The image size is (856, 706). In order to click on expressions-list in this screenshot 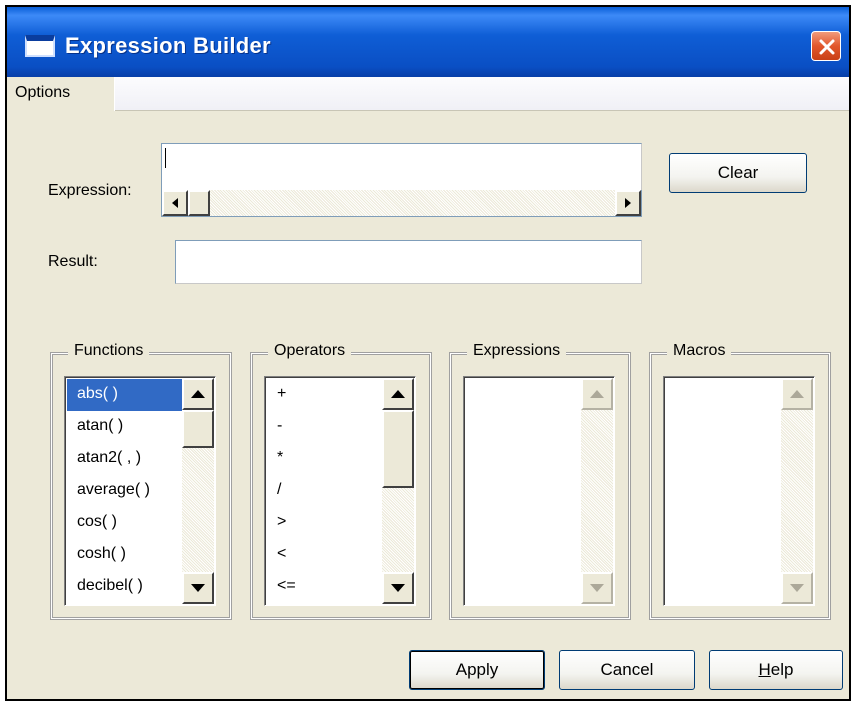, I will do `click(539, 491)`.